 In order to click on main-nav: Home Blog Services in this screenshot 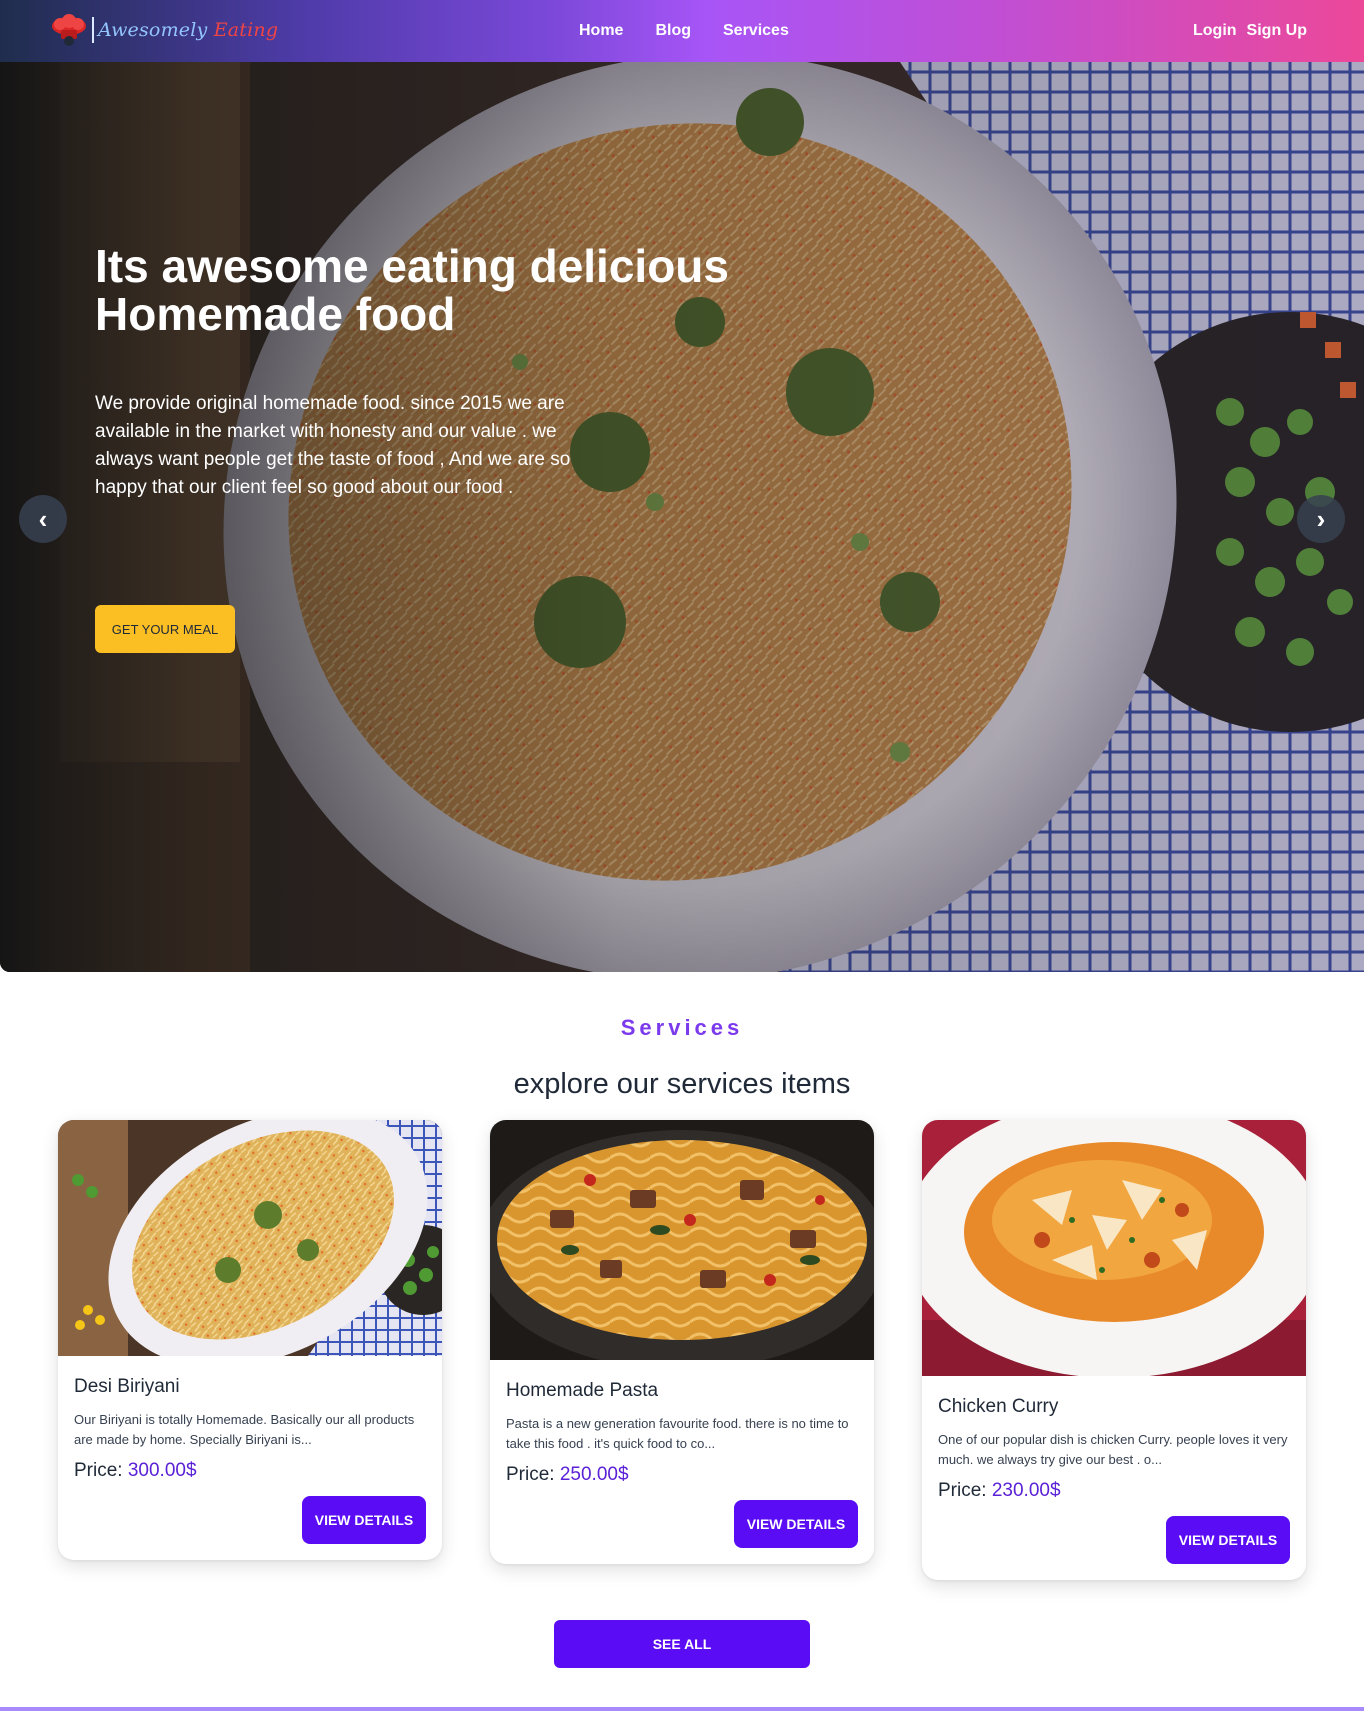, I will do `click(684, 31)`.